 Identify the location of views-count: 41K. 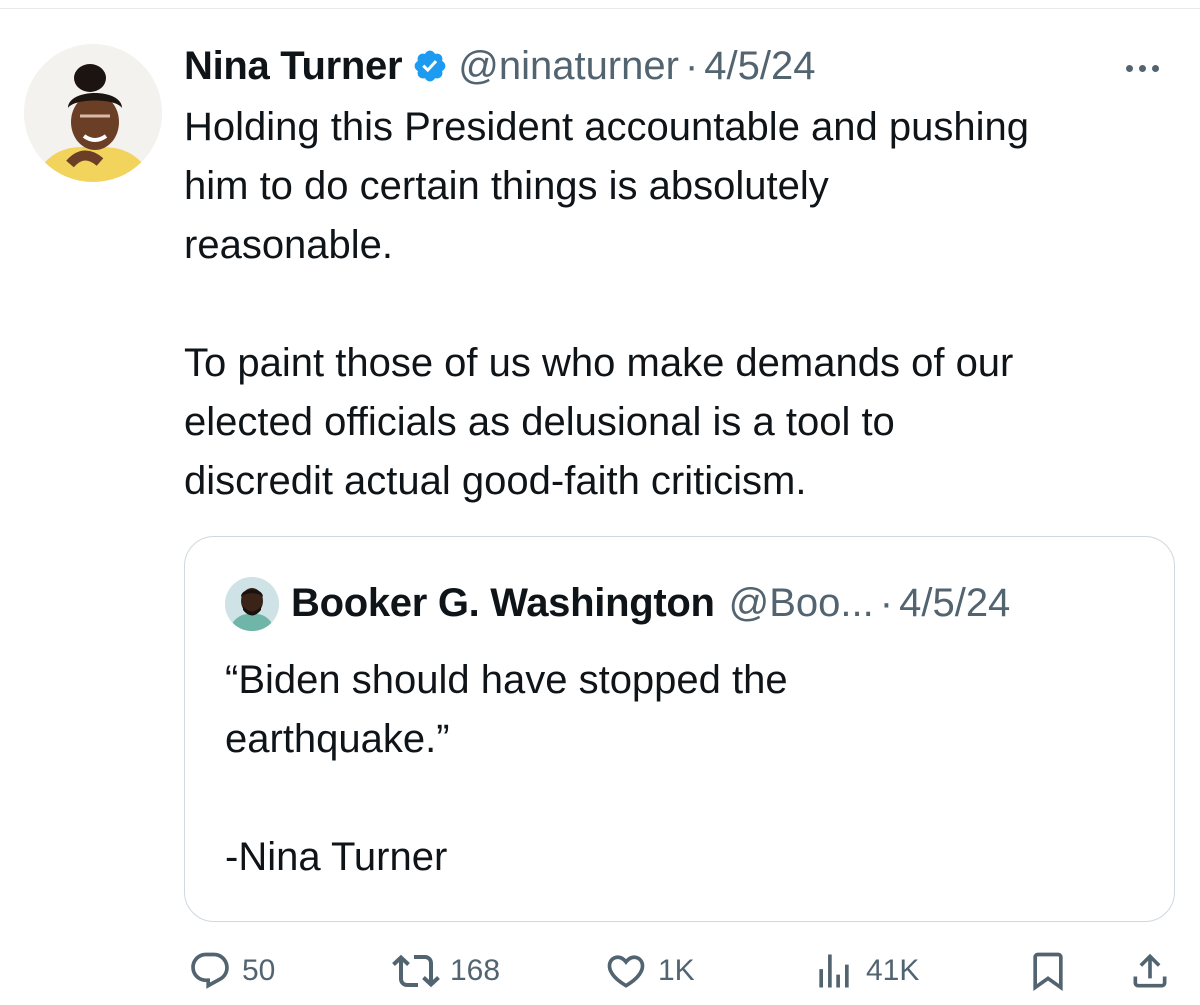
(893, 970).